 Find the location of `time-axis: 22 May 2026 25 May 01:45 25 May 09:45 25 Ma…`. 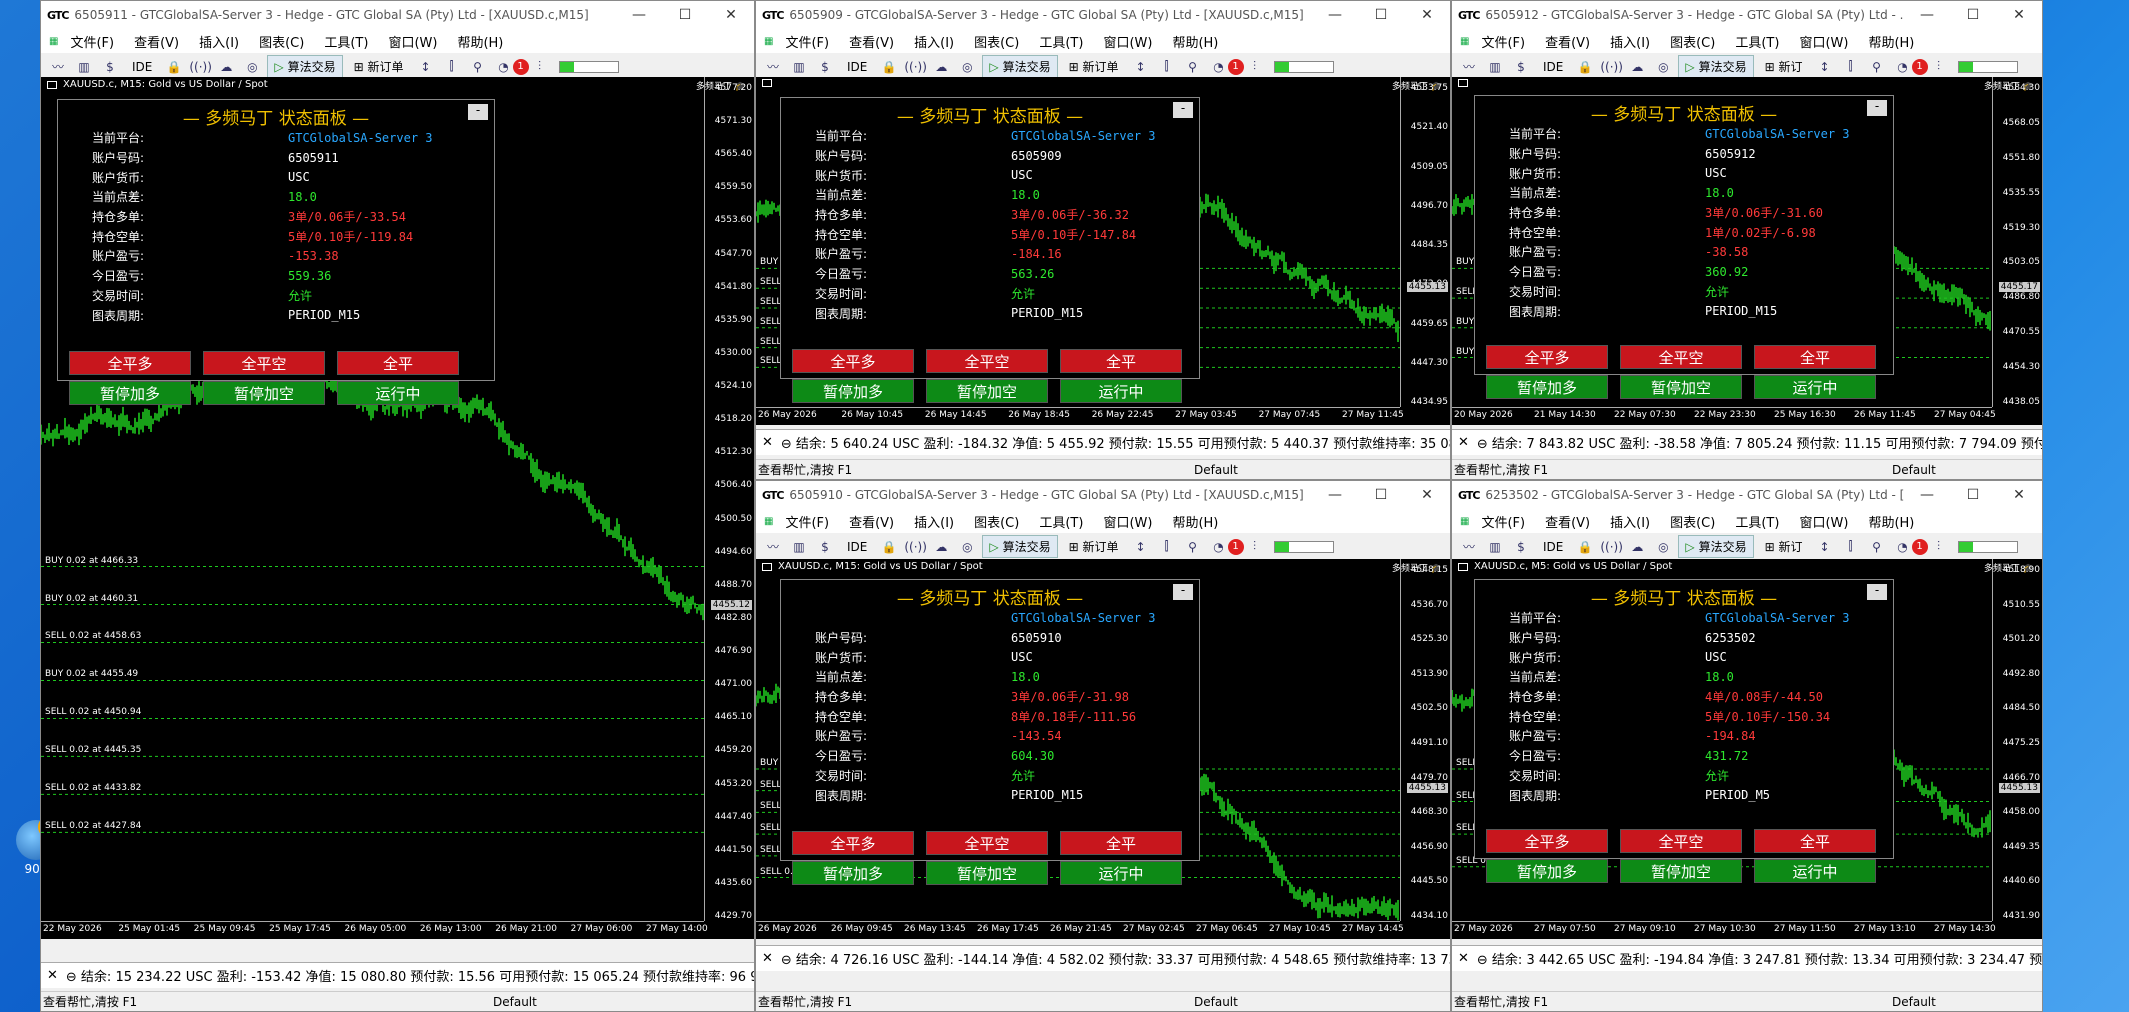

time-axis: 22 May 2026 25 May 01:45 25 May 09:45 25 Ma… is located at coordinates (374, 930).